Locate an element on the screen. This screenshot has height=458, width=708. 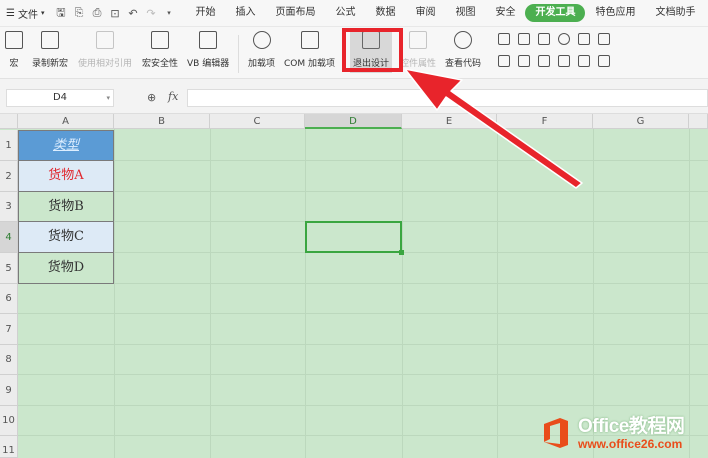
button-control-icon is located at coordinates (544, 39).